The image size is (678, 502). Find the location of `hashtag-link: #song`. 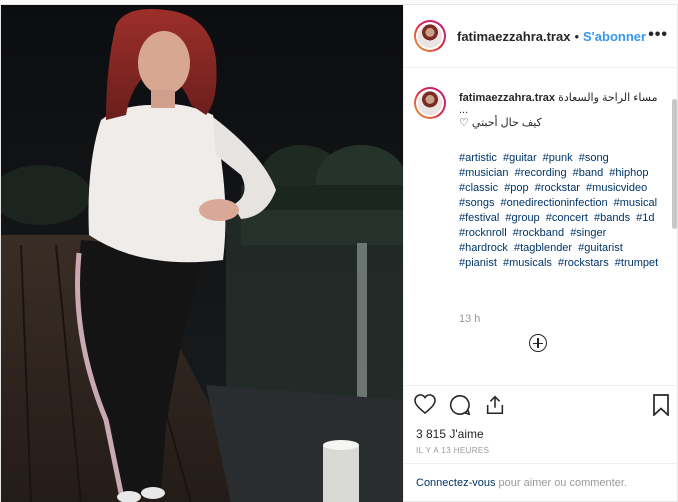

hashtag-link: #song is located at coordinates (594, 158).